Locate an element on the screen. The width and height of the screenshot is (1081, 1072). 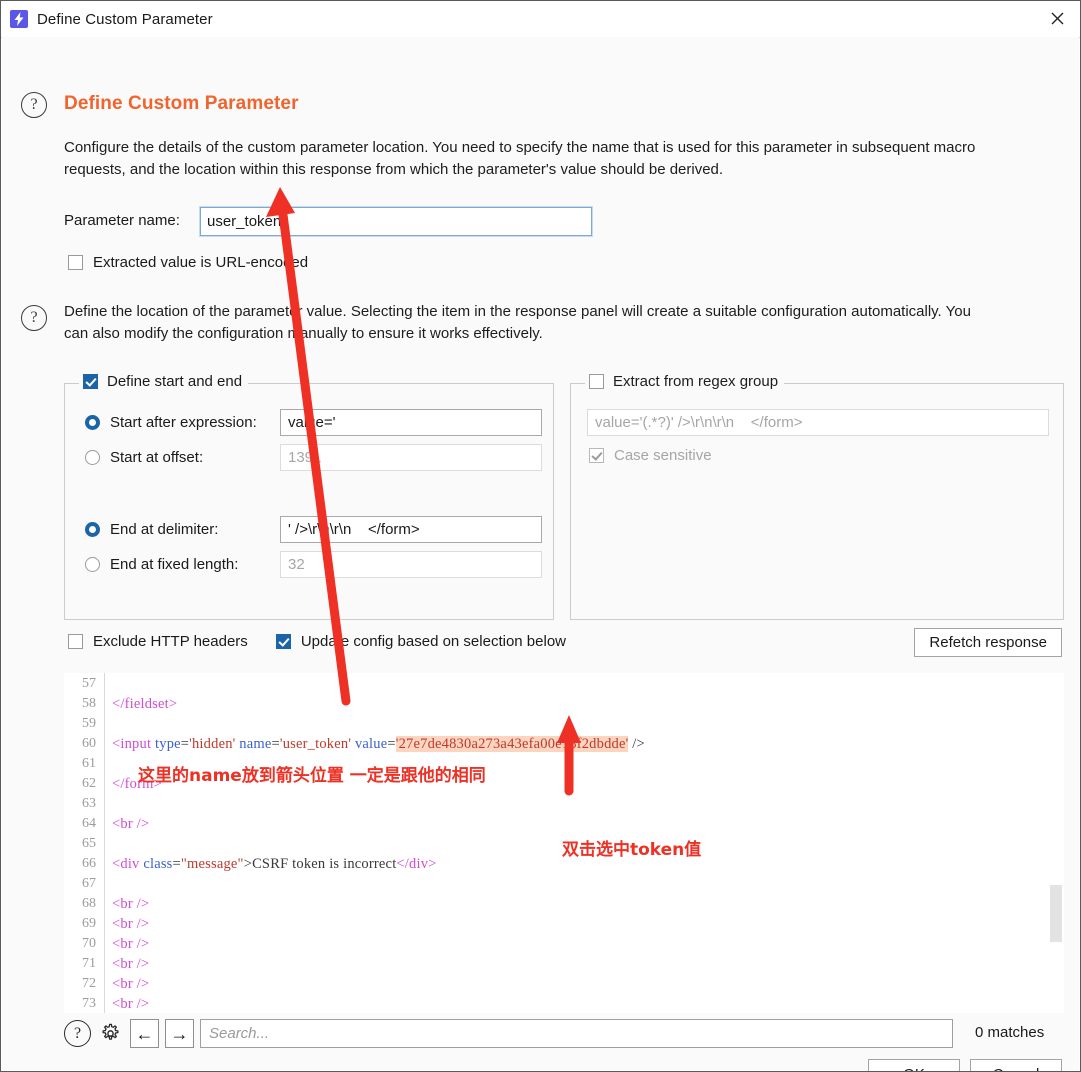
extract-regex-legend: Extract from regex group is located at coordinates (685, 381).